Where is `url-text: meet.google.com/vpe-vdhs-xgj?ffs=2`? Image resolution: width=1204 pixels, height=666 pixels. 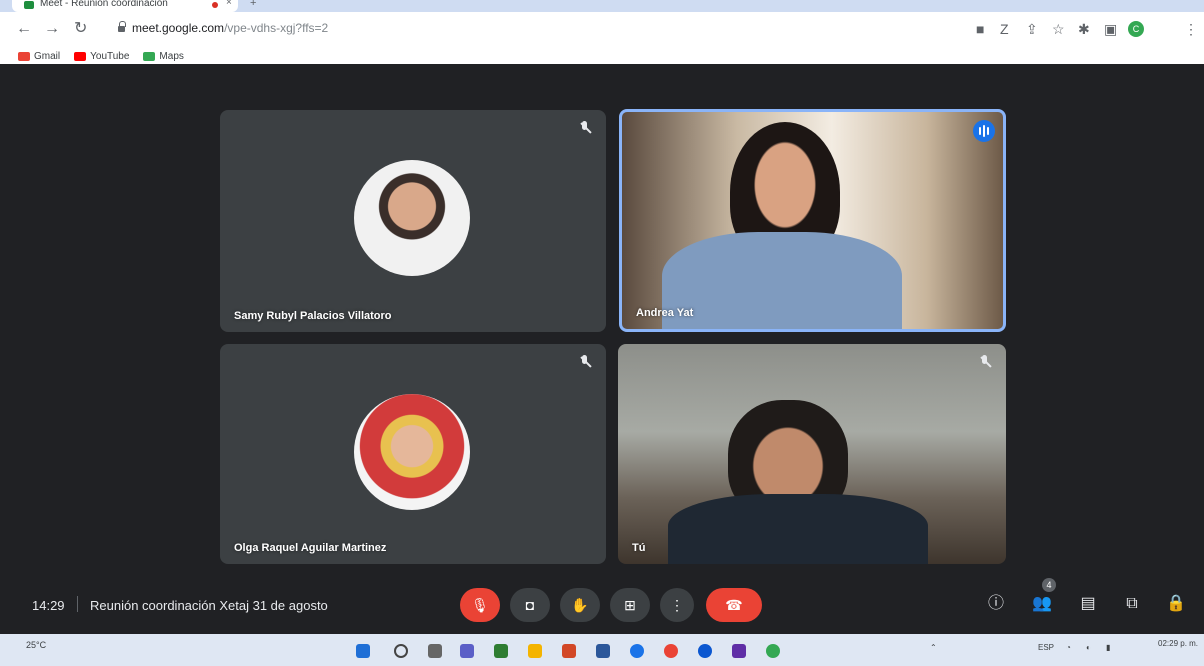
url-text: meet.google.com/vpe-vdhs-xgj?ffs=2 is located at coordinates (230, 28).